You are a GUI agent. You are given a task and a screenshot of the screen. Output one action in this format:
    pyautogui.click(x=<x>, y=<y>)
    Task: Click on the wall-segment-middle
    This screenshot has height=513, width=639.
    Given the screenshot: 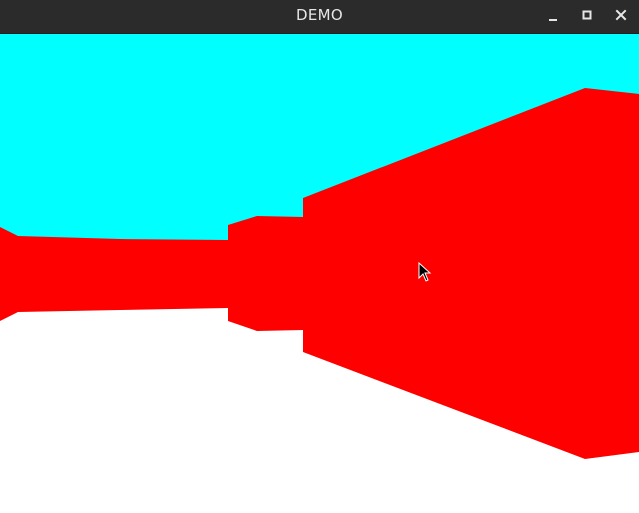 What is the action you would take?
    pyautogui.click(x=280, y=273)
    